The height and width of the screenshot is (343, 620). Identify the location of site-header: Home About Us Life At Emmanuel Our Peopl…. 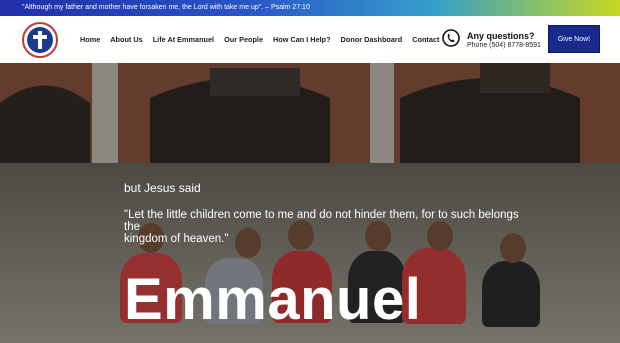
(310, 39).